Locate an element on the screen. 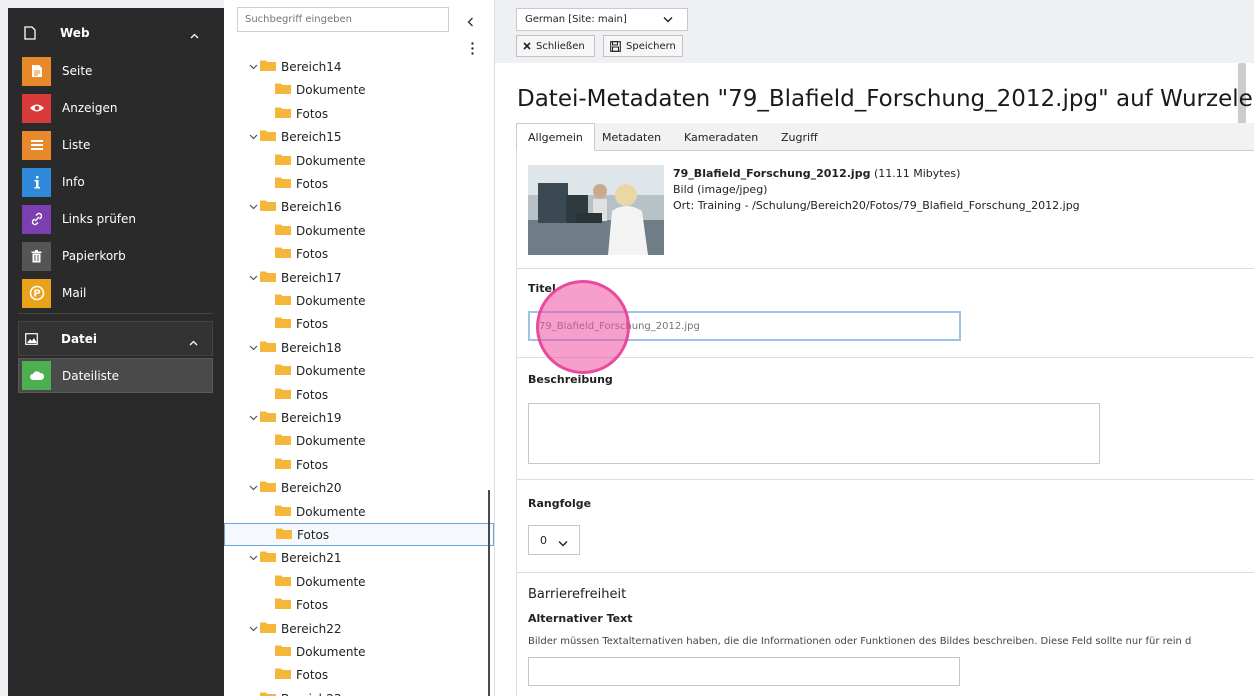  menu-item-label: Anzeigen is located at coordinates (90, 108).